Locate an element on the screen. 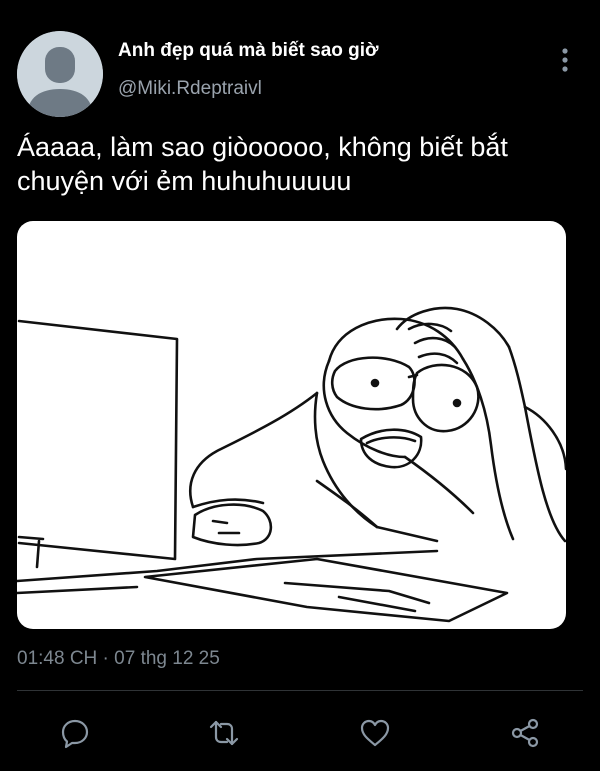 The image size is (600, 771). more-vertical-icon is located at coordinates (565, 60).